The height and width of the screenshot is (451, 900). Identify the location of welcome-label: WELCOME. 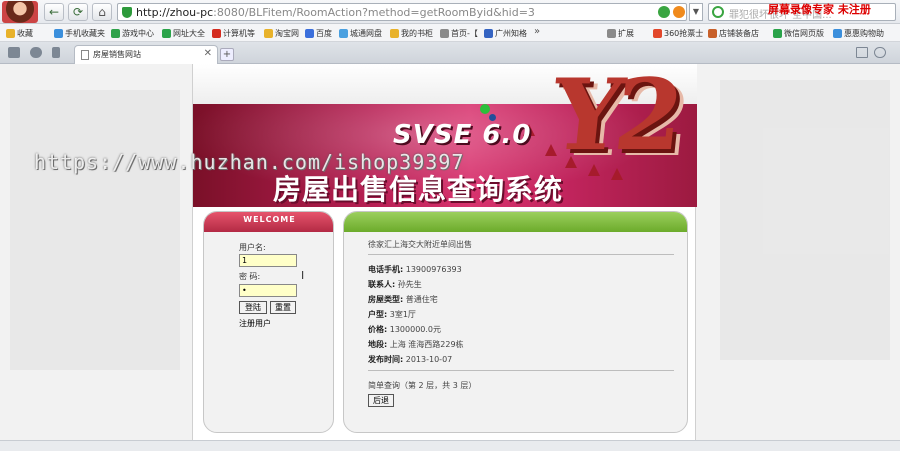
(269, 219).